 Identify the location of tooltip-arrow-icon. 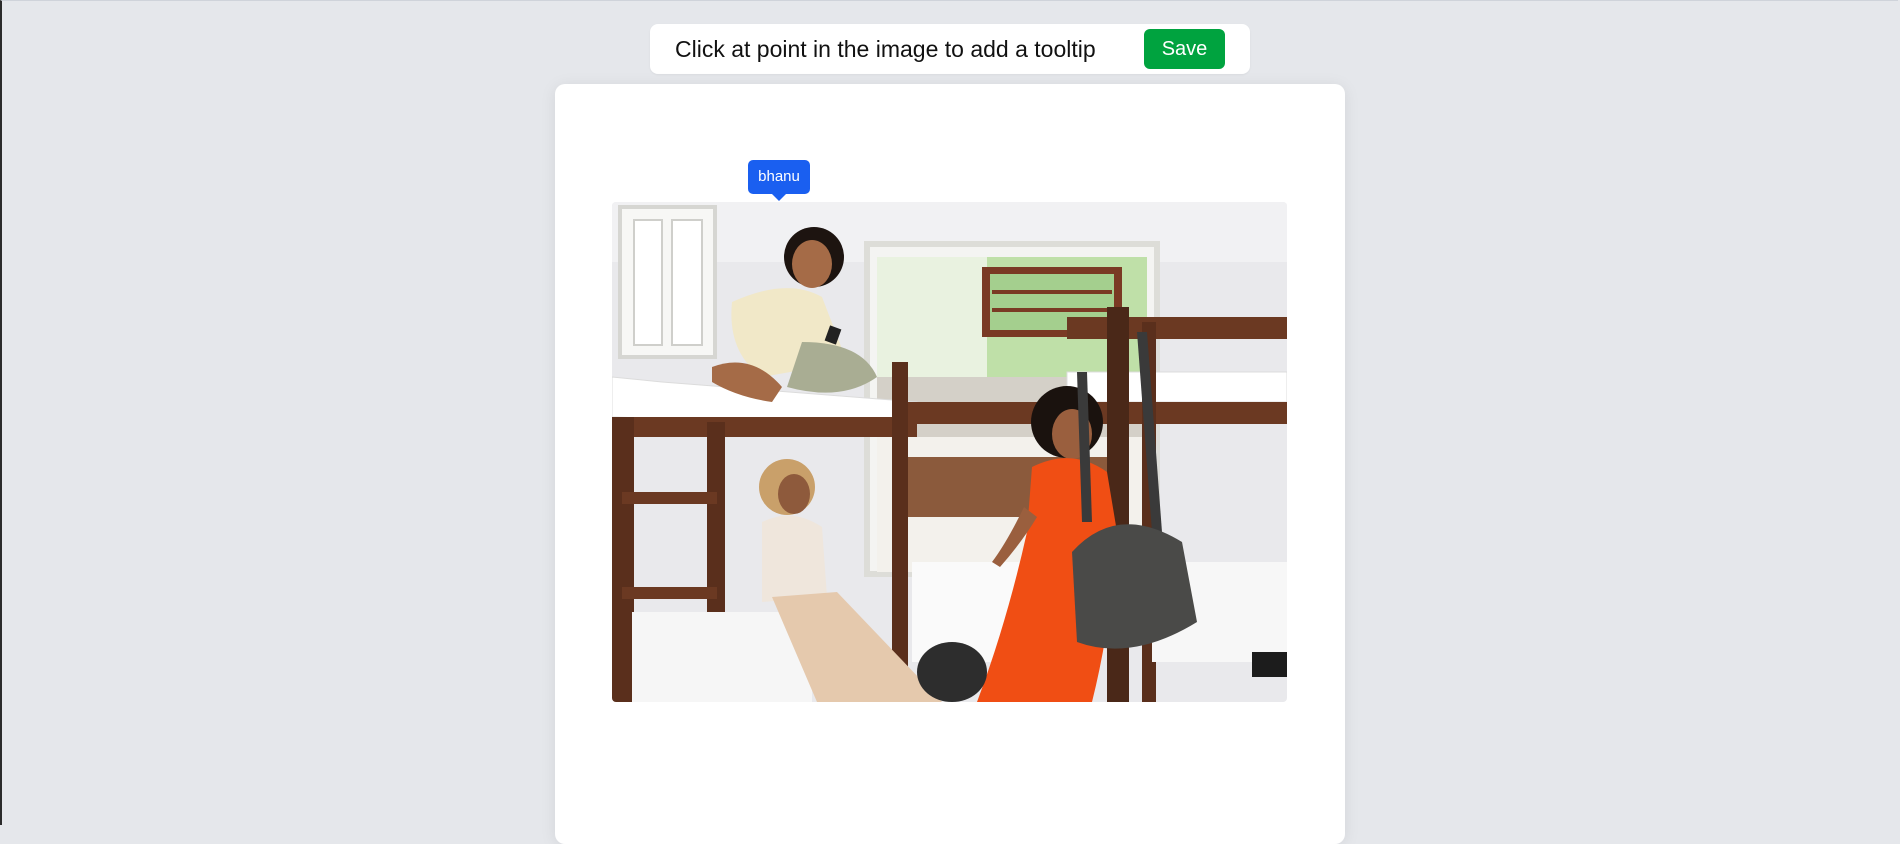
(779, 197).